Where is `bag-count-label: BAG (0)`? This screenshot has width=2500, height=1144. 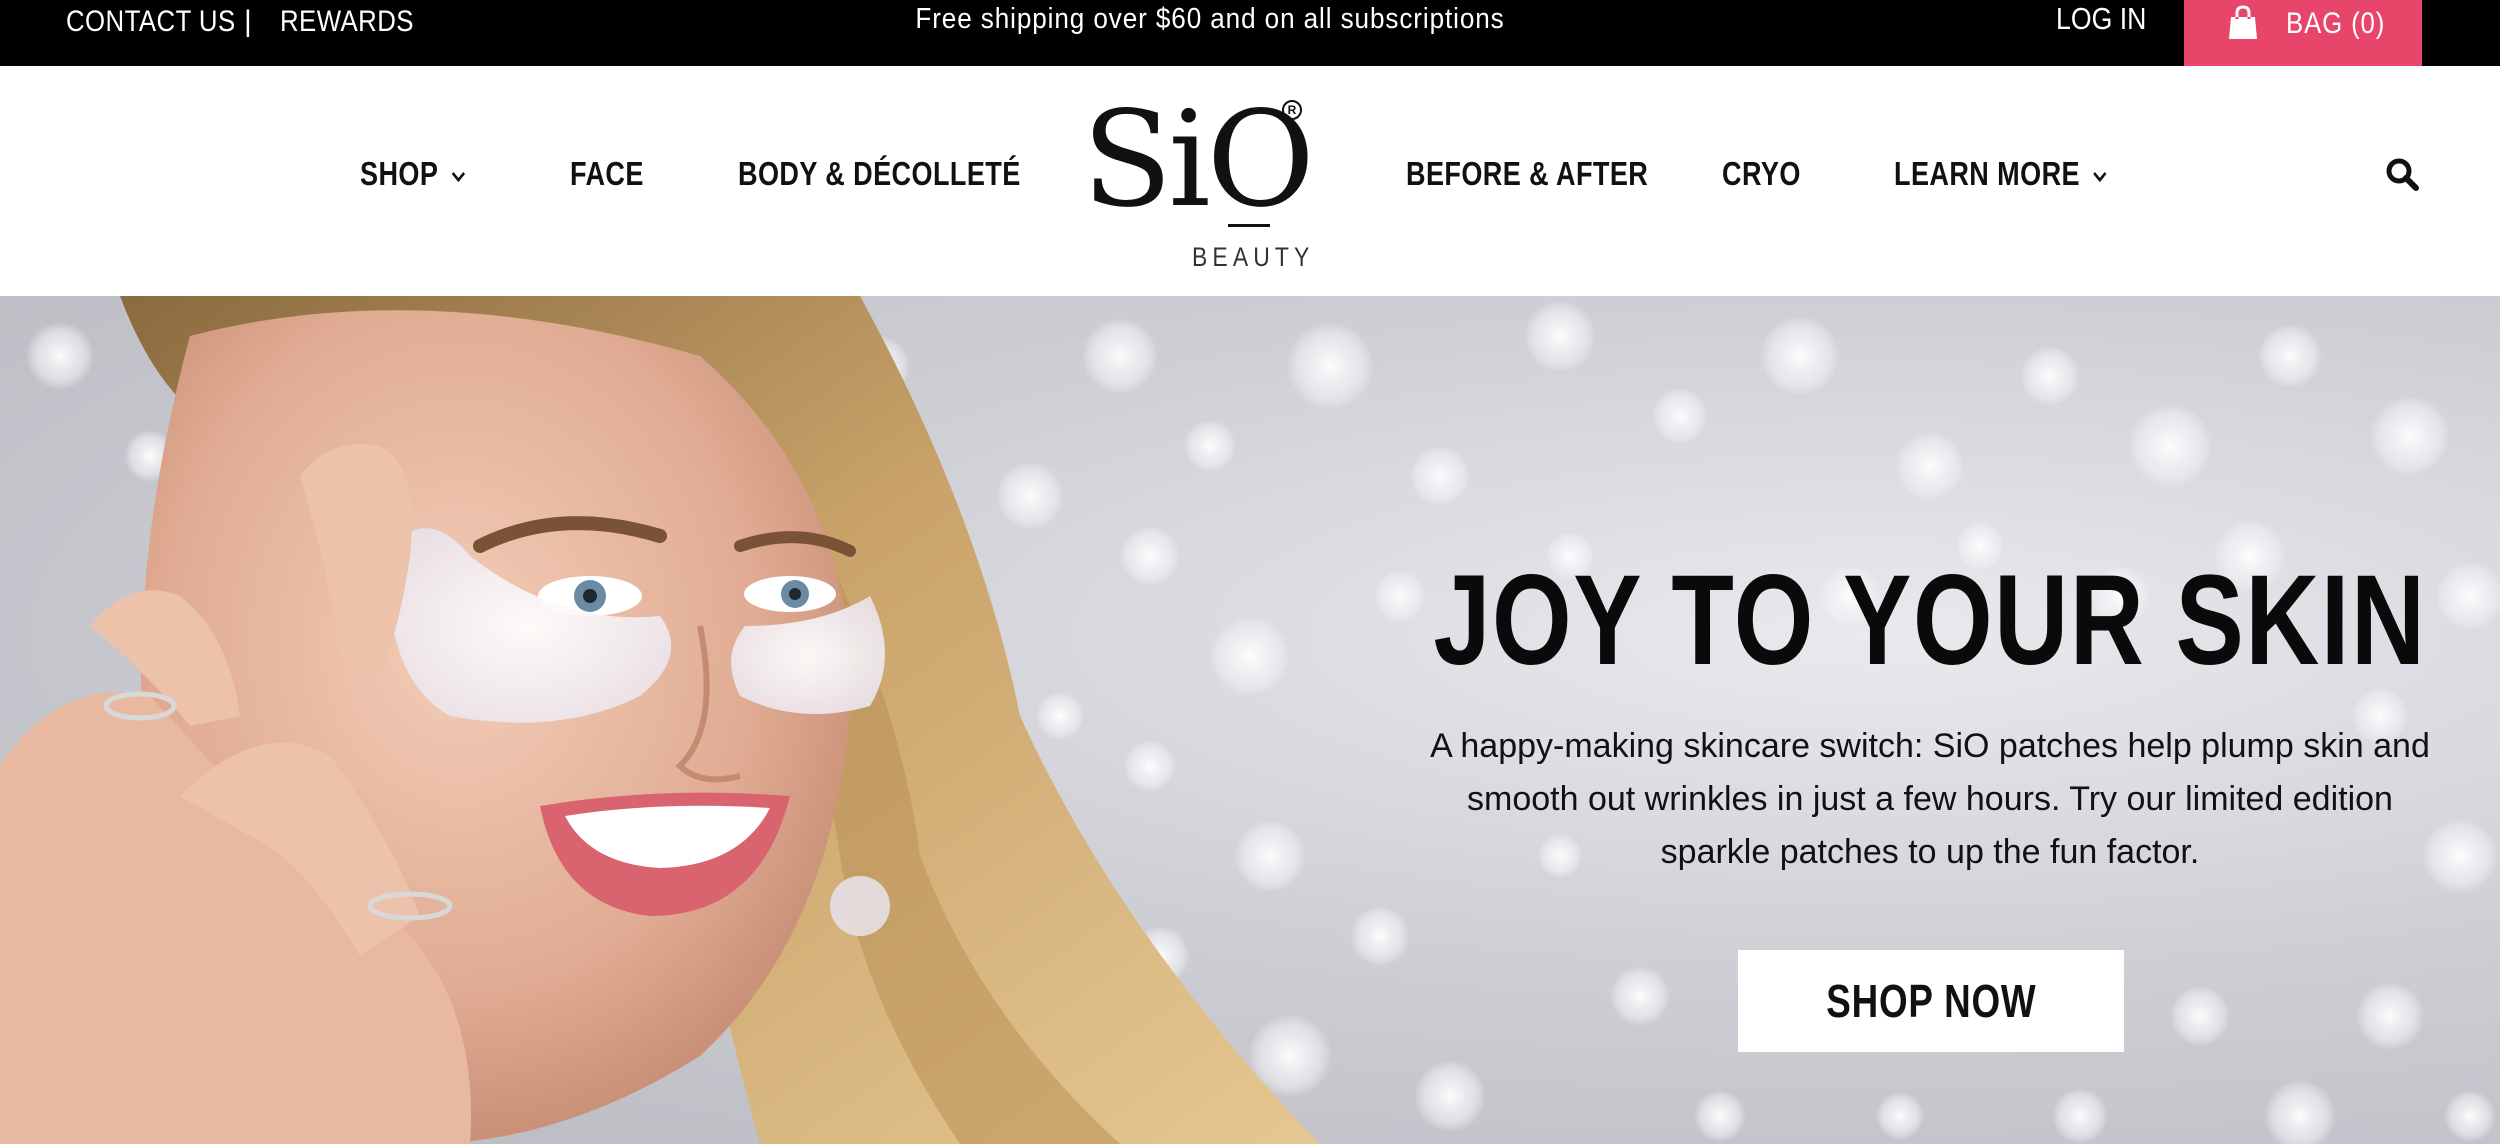
bag-count-label: BAG (0) is located at coordinates (2336, 23).